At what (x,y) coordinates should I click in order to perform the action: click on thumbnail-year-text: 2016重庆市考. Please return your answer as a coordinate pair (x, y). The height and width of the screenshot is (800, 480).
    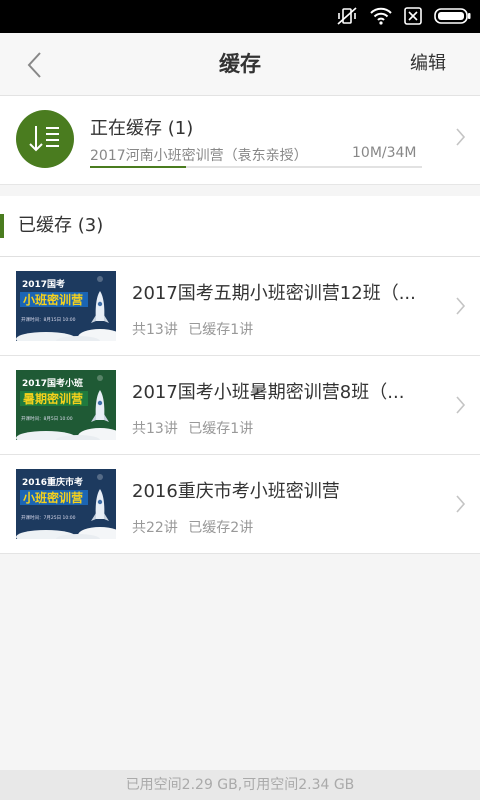
    Looking at the image, I should click on (52, 482).